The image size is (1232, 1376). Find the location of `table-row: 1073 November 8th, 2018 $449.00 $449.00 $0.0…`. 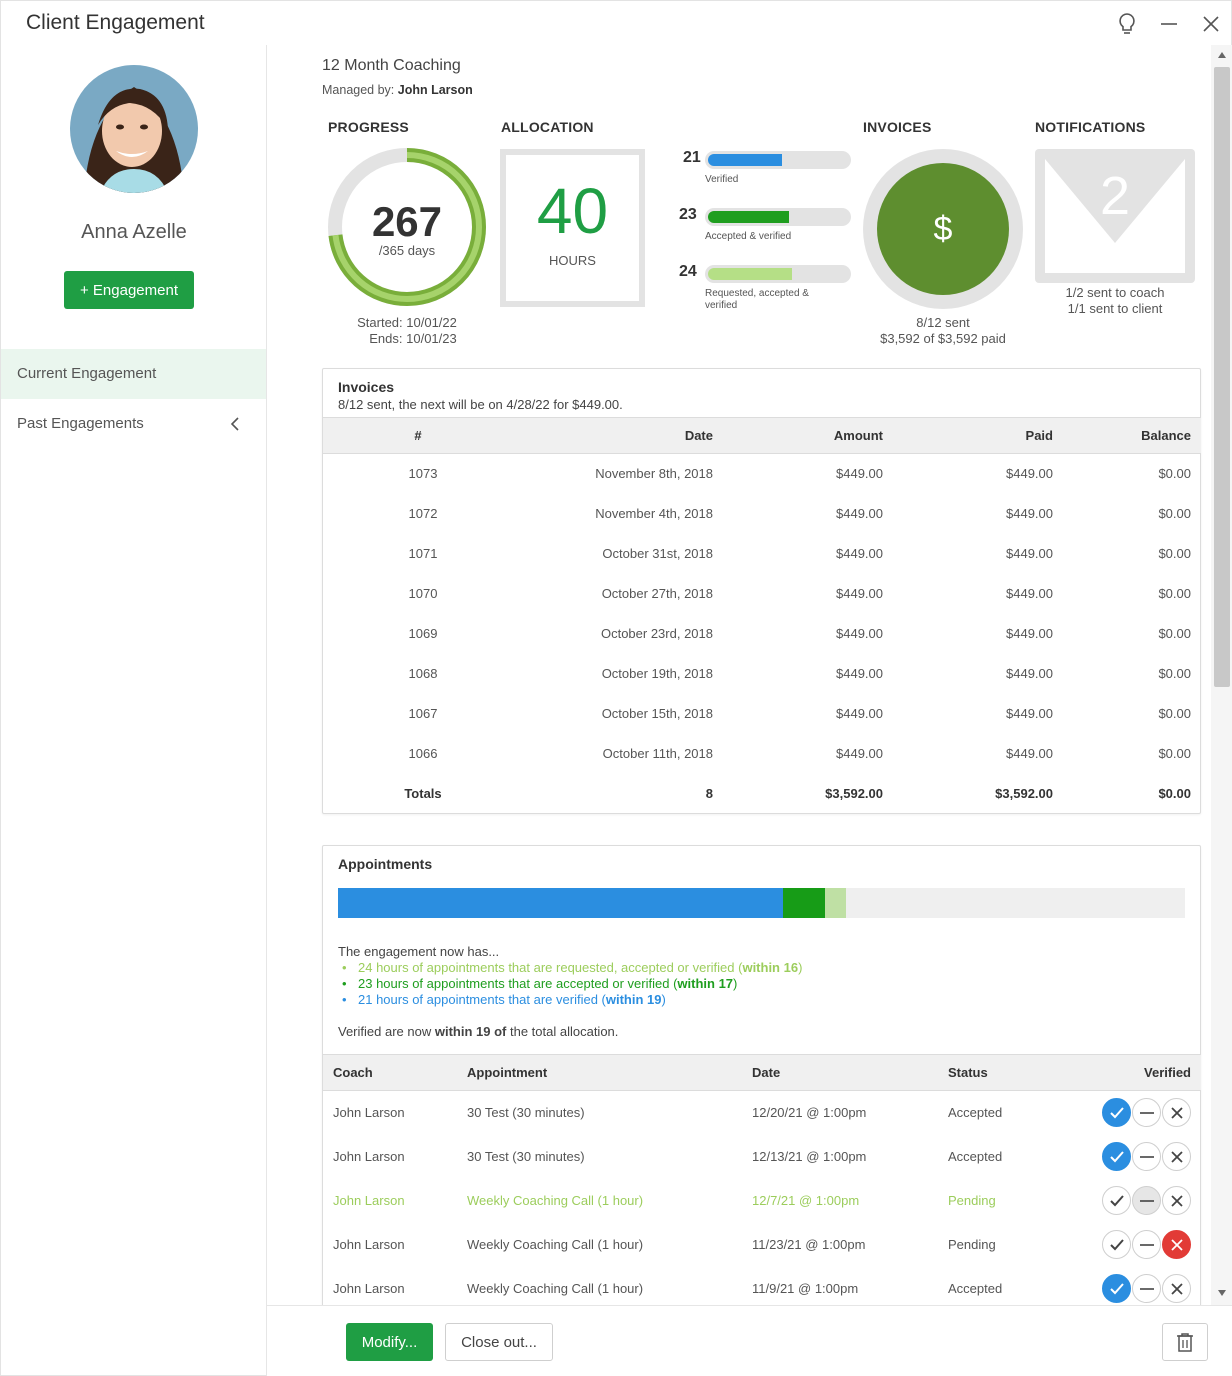

table-row: 1073 November 8th, 2018 $449.00 $449.00 $0.0… is located at coordinates (762, 474).